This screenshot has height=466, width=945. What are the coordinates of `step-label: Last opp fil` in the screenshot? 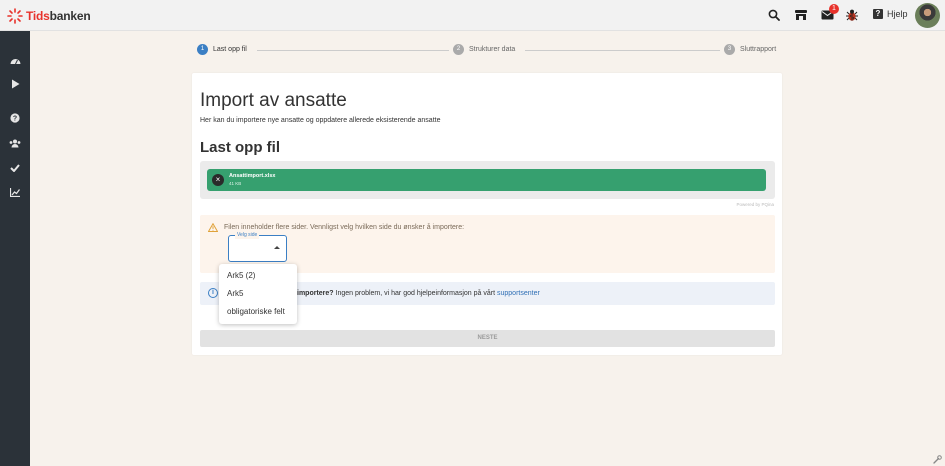 It's located at (230, 49).